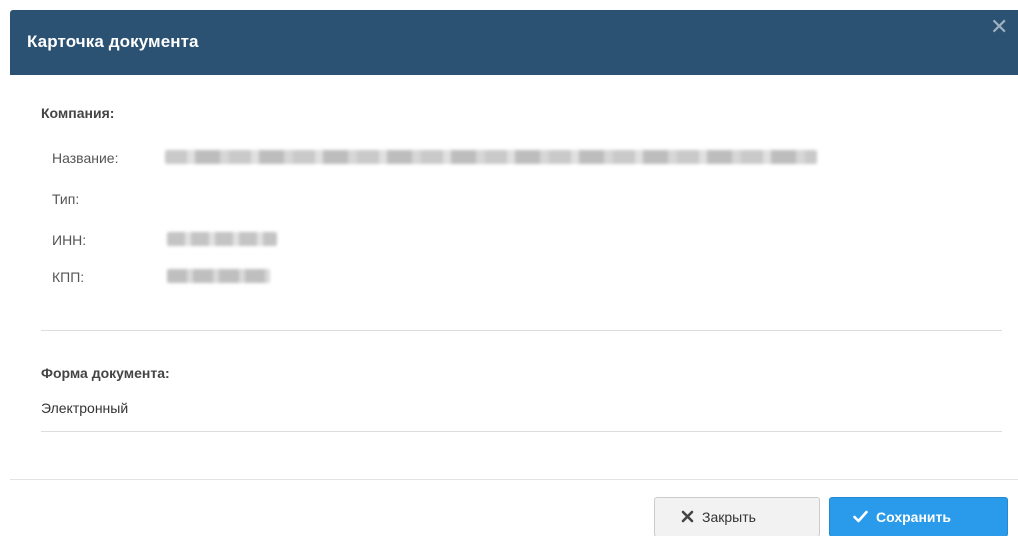  I want to click on dialog-header: Карточка документа, so click(514, 42).